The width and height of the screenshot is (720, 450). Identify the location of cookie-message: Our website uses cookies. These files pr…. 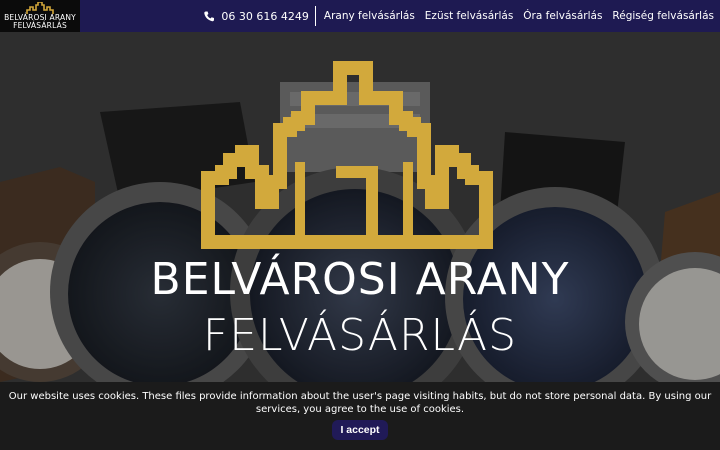
(360, 403).